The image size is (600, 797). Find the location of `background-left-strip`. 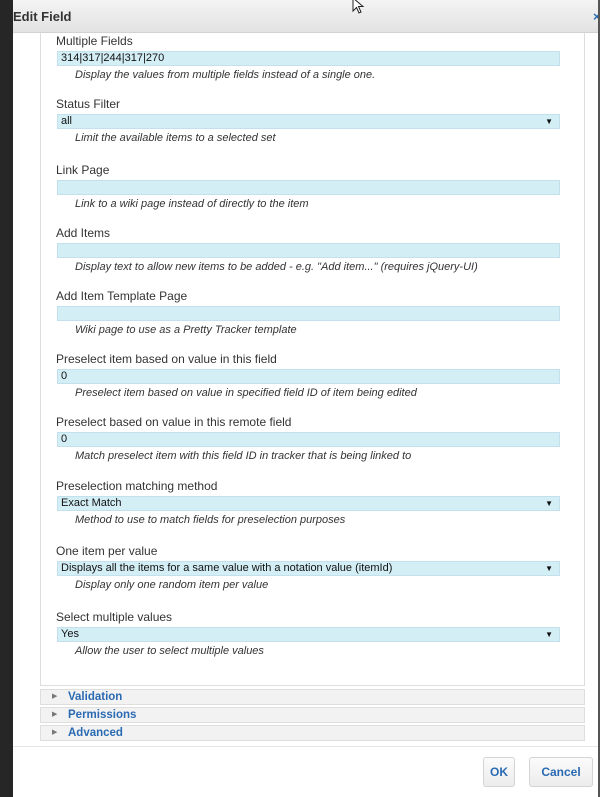

background-left-strip is located at coordinates (6, 398).